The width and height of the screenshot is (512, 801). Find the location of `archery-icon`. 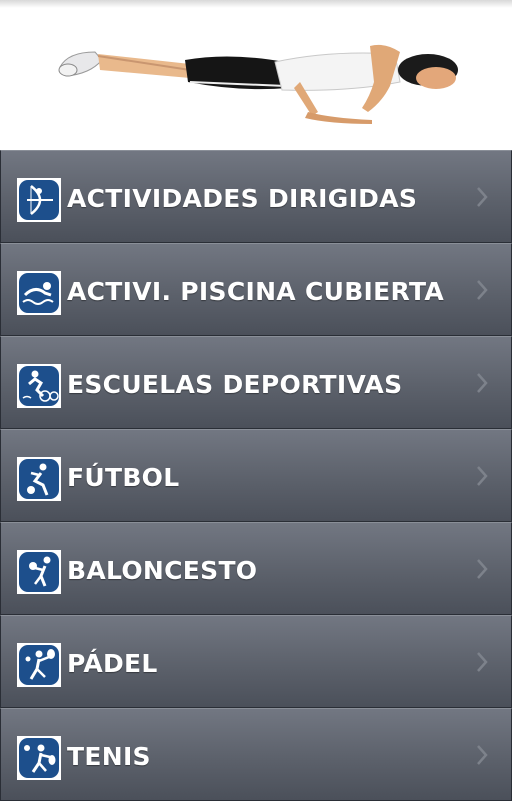

archery-icon is located at coordinates (39, 200).